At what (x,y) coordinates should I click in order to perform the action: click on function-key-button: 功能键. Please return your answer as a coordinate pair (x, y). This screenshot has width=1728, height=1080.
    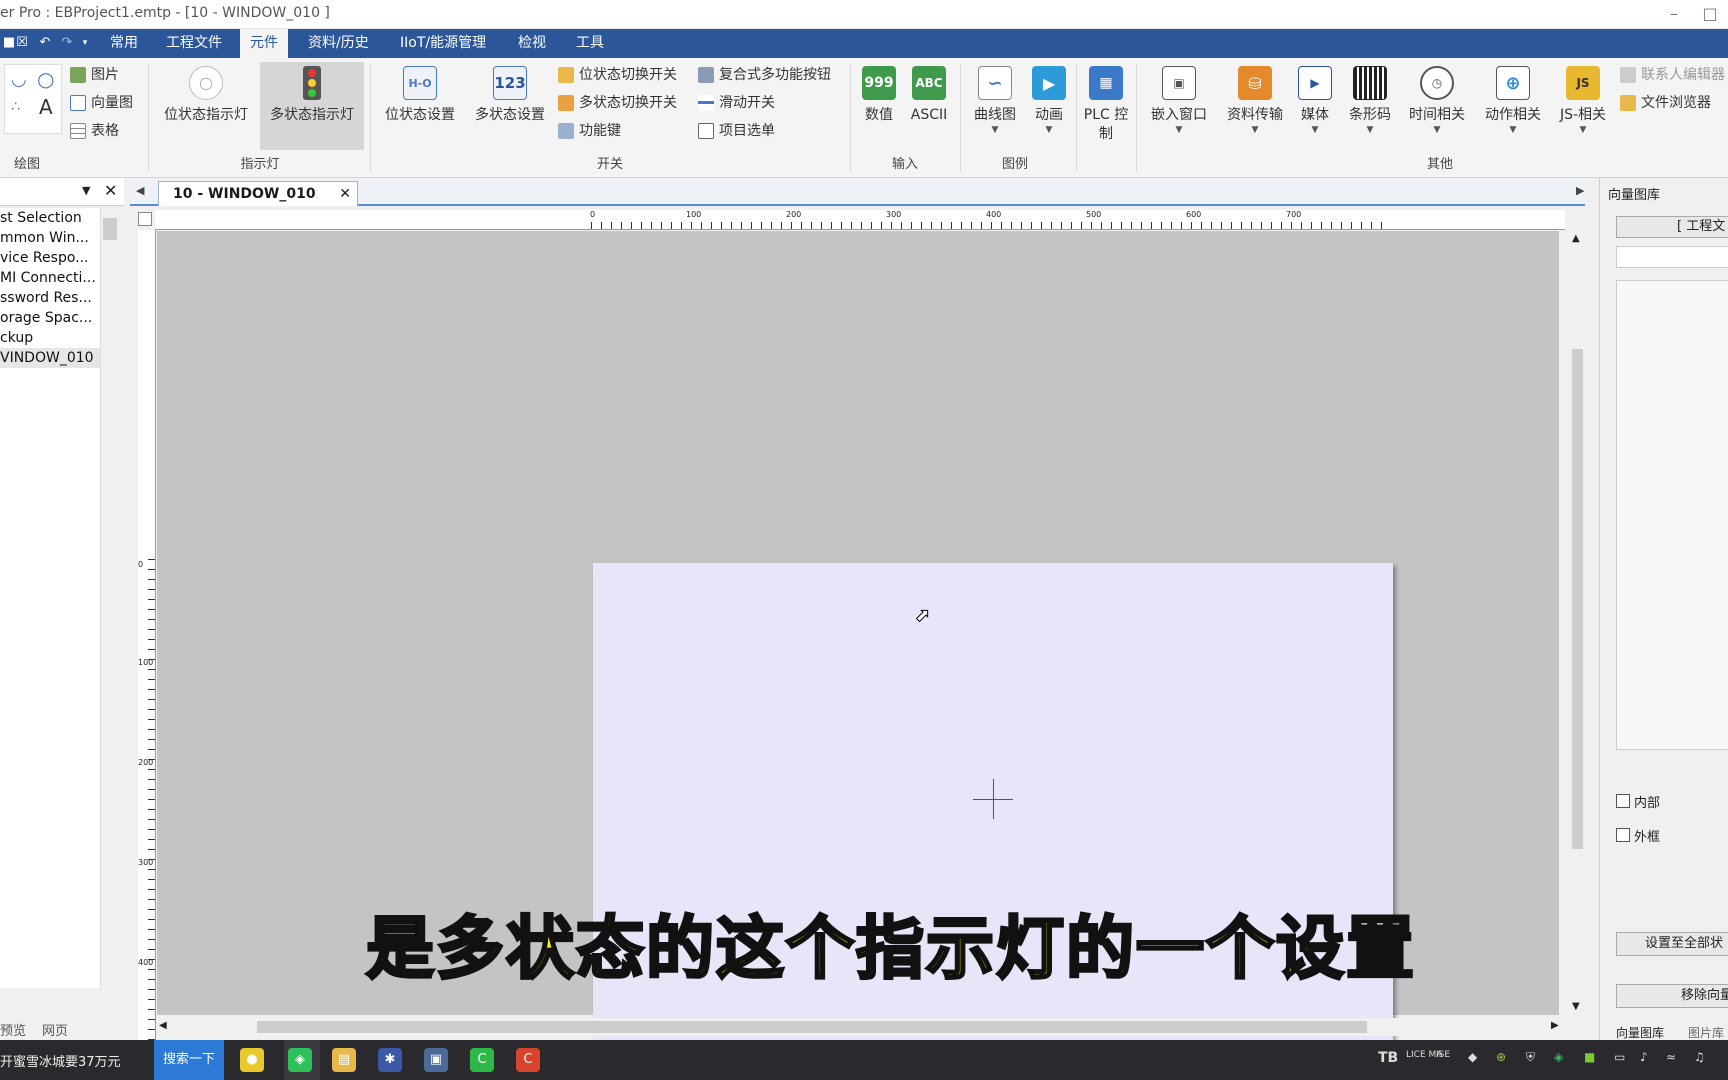
    Looking at the image, I should click on (589, 131).